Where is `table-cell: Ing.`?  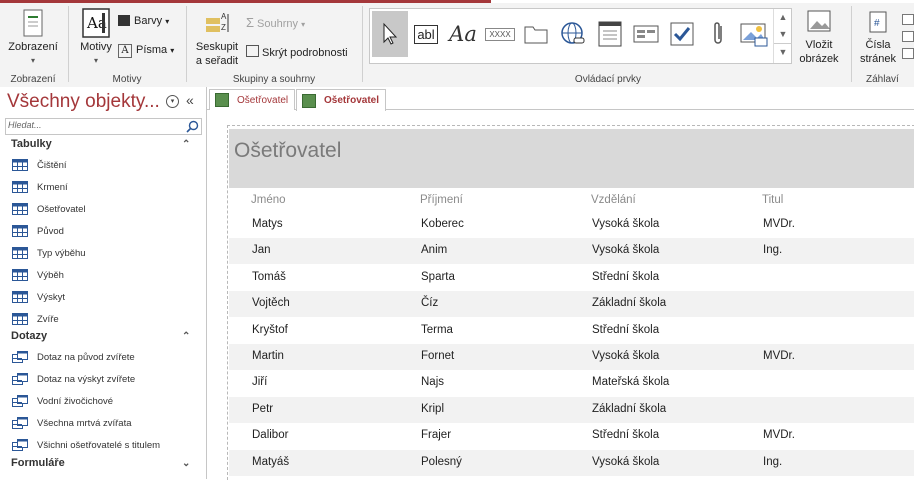
table-cell: Ing. is located at coordinates (773, 461).